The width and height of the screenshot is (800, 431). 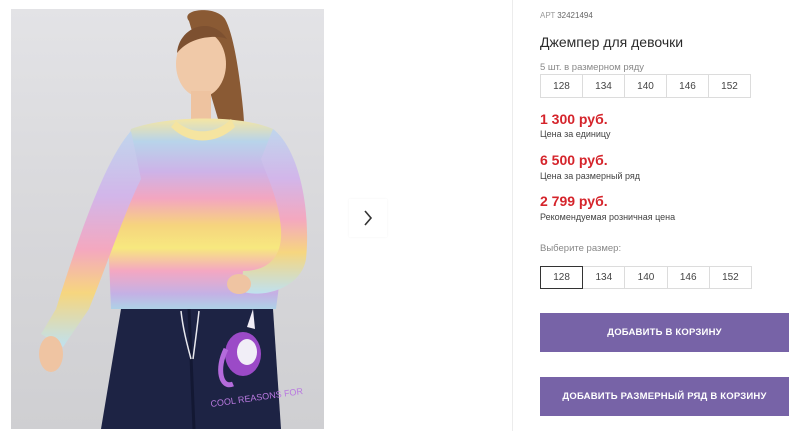 What do you see at coordinates (729, 86) in the screenshot?
I see `size-row-item: 152` at bounding box center [729, 86].